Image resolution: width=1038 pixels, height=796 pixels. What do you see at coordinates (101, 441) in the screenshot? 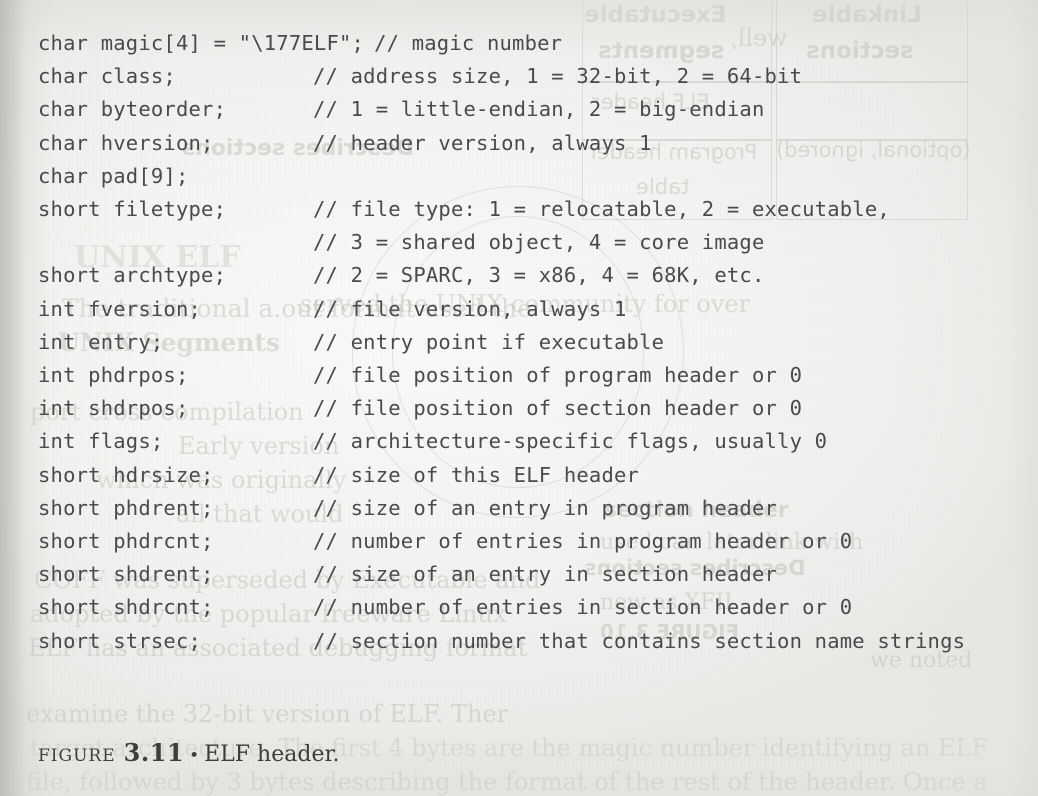
I see `code-declaration: int flags;` at bounding box center [101, 441].